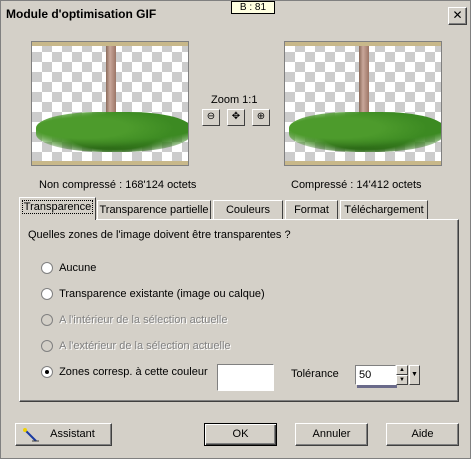 The image size is (471, 459). I want to click on tab-label: Transparence partielle, so click(154, 210).